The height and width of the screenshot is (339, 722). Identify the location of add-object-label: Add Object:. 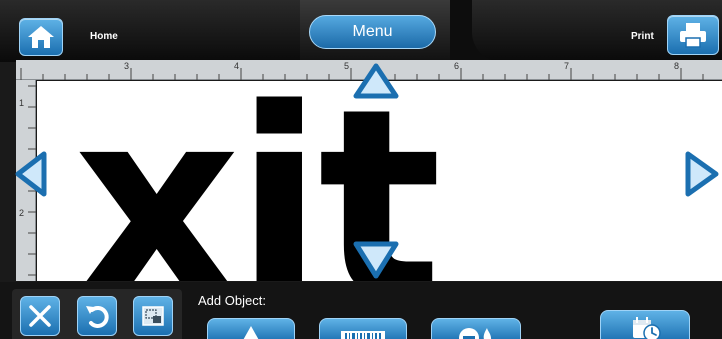
(232, 300).